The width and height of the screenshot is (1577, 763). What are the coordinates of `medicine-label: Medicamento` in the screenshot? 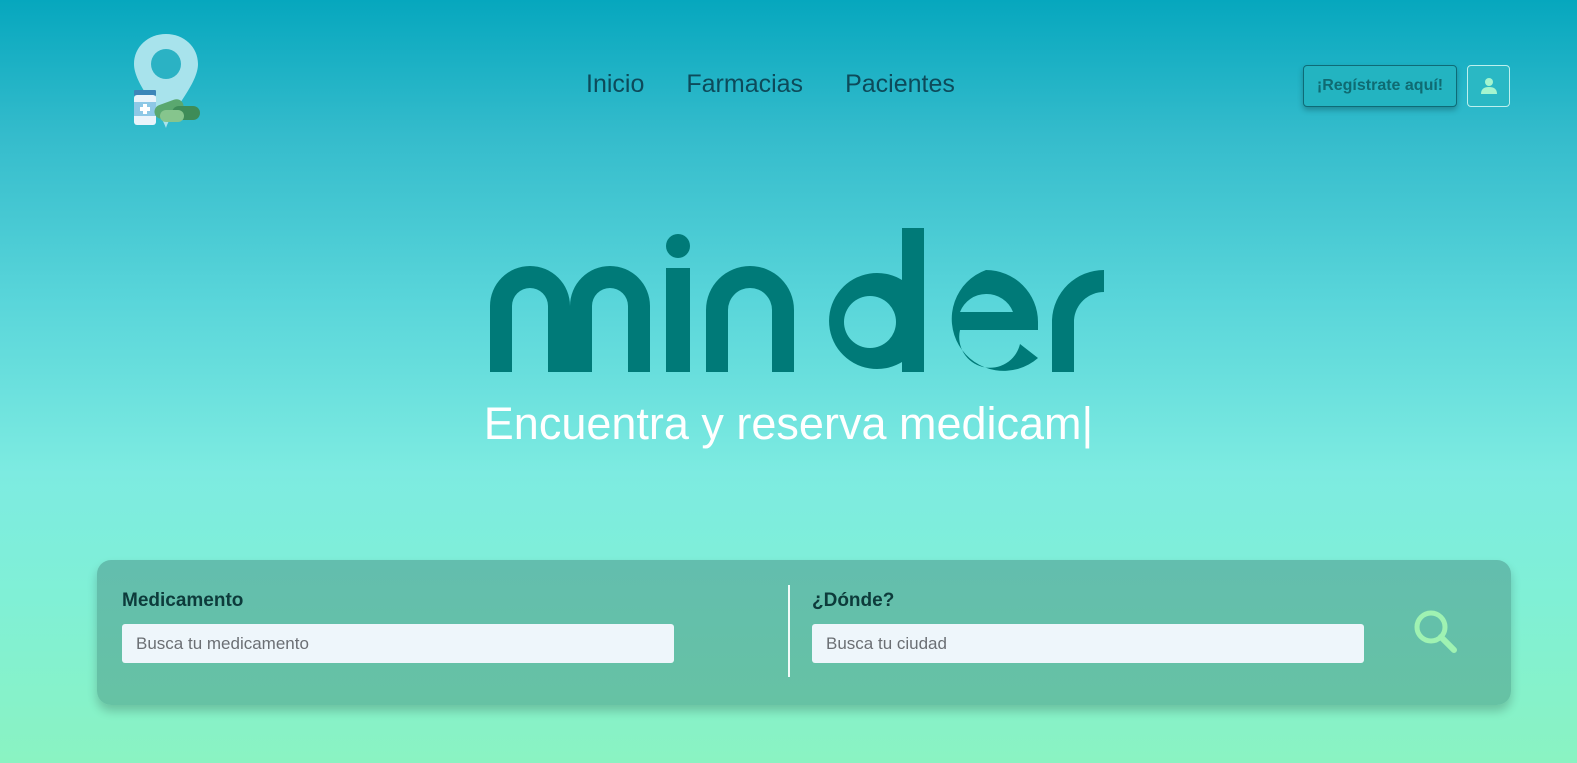 It's located at (183, 600).